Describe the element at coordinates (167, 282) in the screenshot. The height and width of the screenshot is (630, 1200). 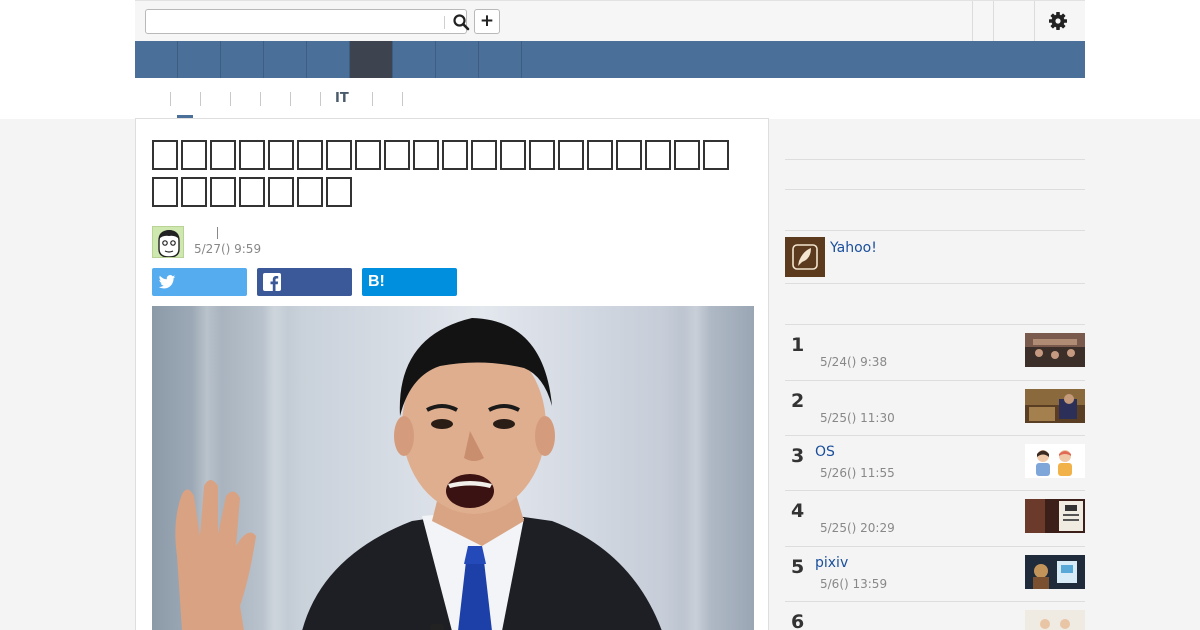
I see `twitter-icon` at that location.